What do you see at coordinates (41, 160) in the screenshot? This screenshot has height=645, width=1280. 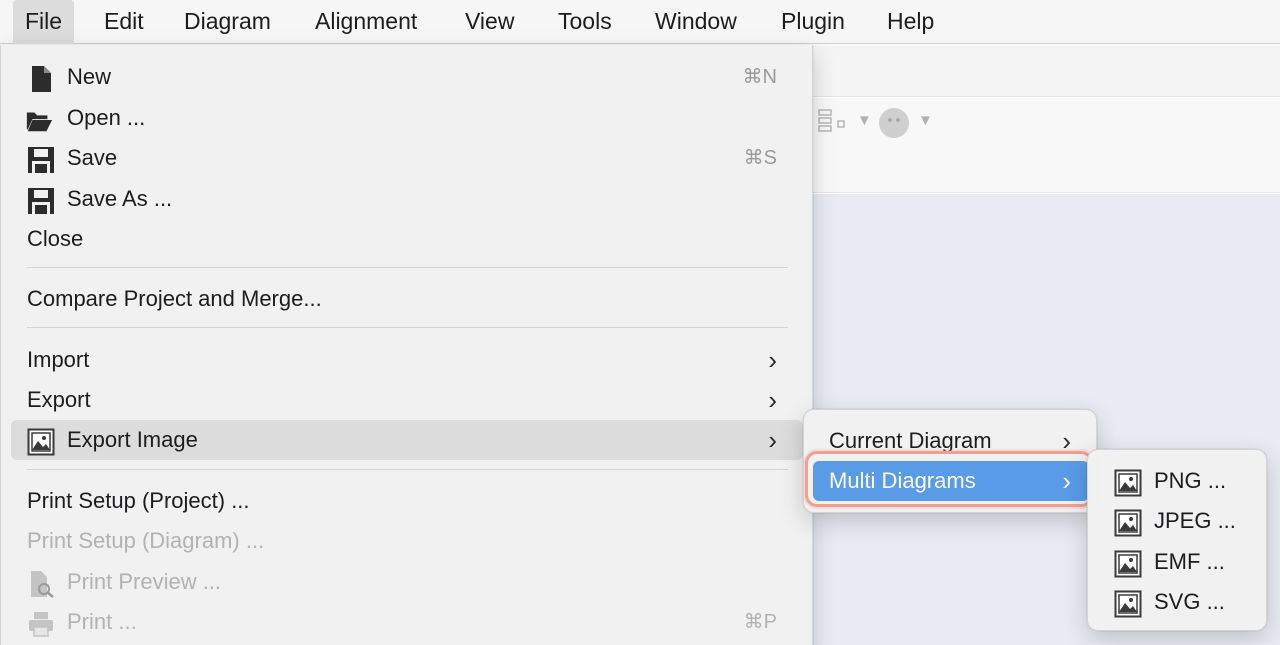 I see `save-disk-icon` at bounding box center [41, 160].